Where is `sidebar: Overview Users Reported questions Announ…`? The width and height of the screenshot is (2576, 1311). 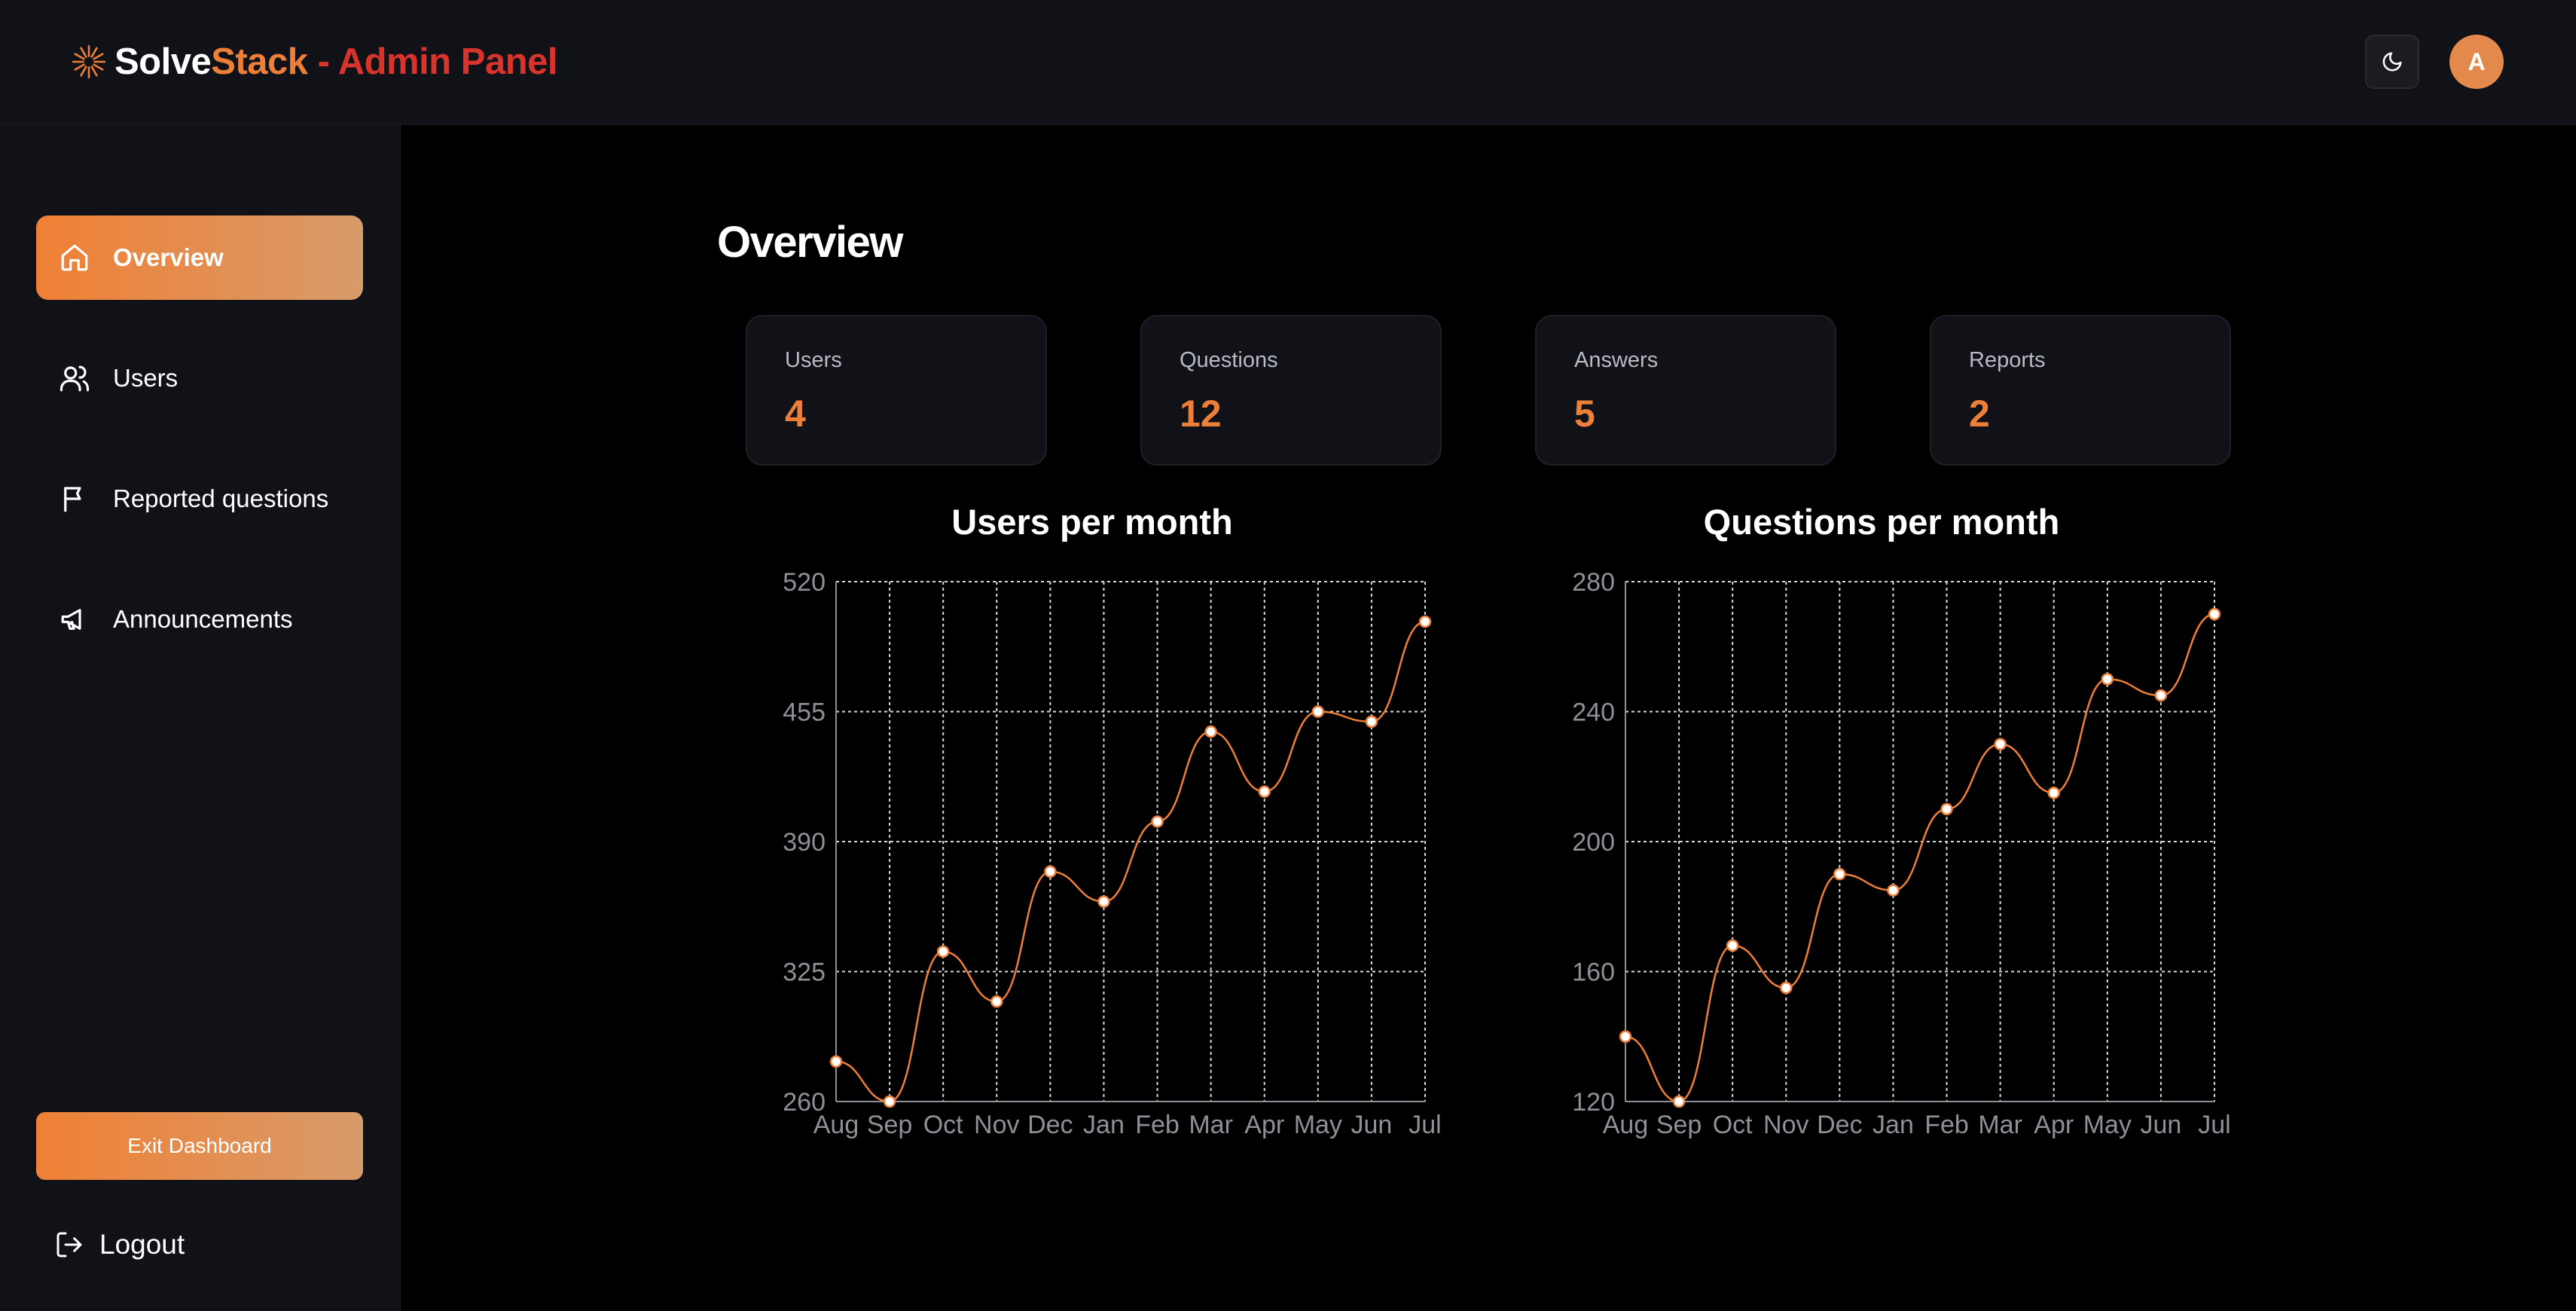 sidebar: Overview Users Reported questions Announ… is located at coordinates (201, 718).